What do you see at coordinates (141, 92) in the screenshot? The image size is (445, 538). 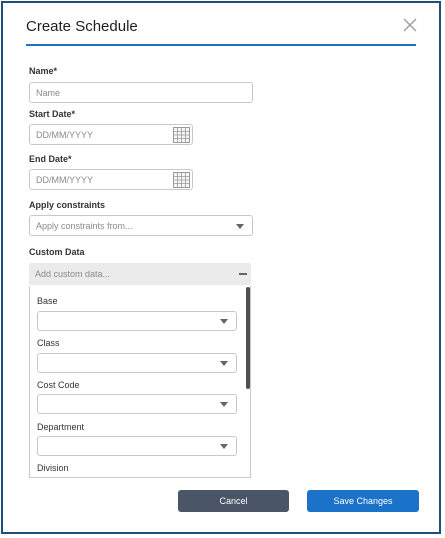 I see `name-input: Name` at bounding box center [141, 92].